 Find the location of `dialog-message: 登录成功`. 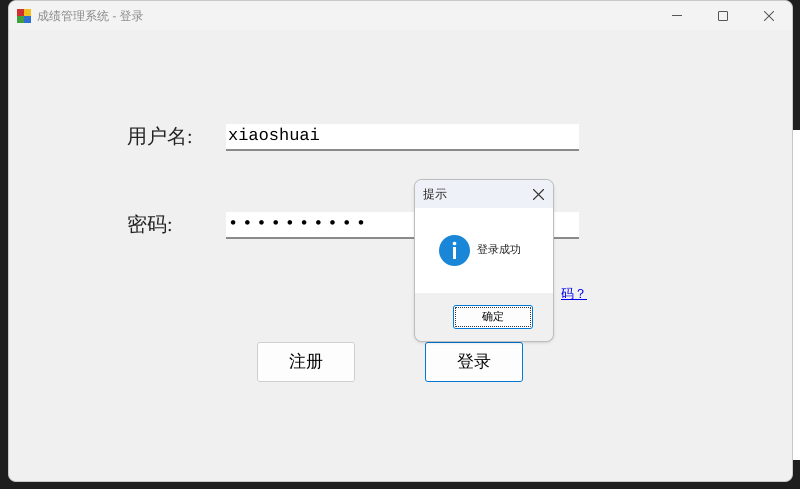

dialog-message: 登录成功 is located at coordinates (499, 250).